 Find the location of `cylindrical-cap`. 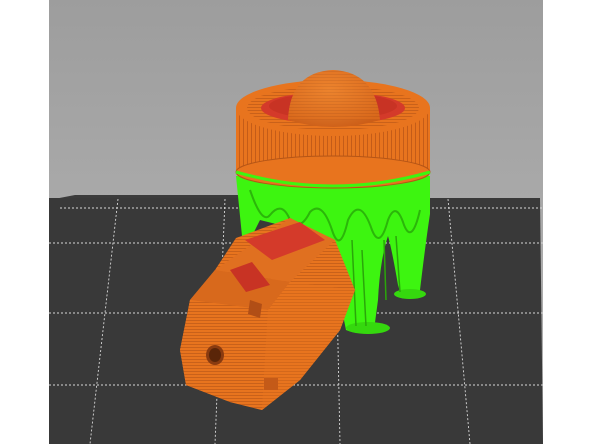

cylindrical-cap is located at coordinates (333, 129).